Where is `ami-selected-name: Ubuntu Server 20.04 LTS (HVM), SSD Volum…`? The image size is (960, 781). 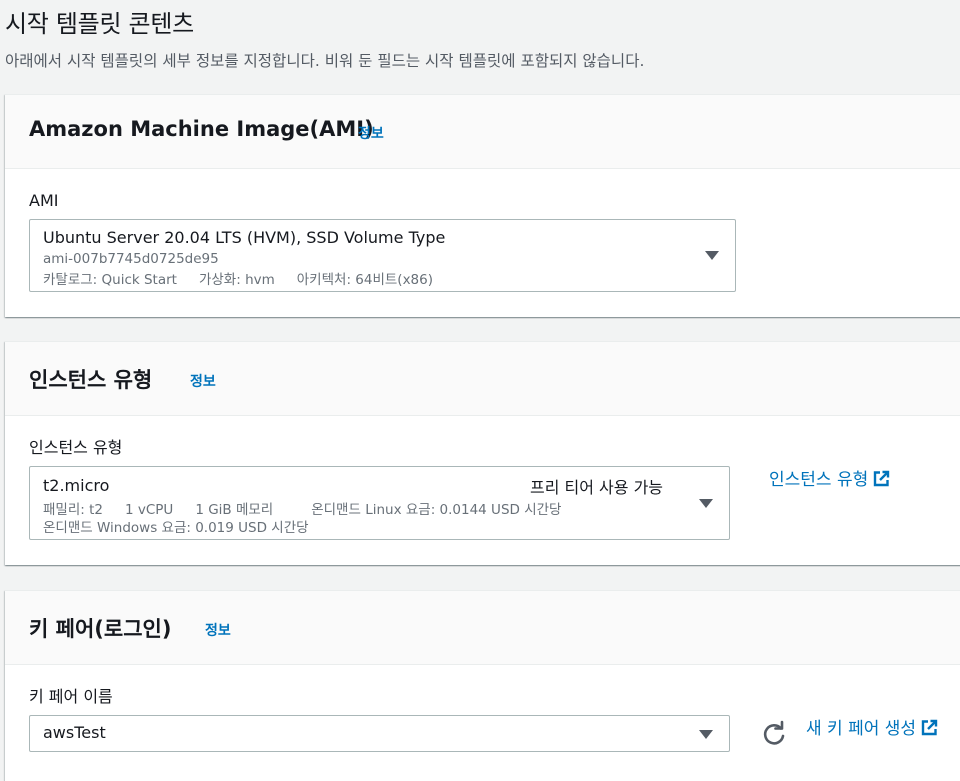
ami-selected-name: Ubuntu Server 20.04 LTS (HVM), SSD Volum… is located at coordinates (244, 237).